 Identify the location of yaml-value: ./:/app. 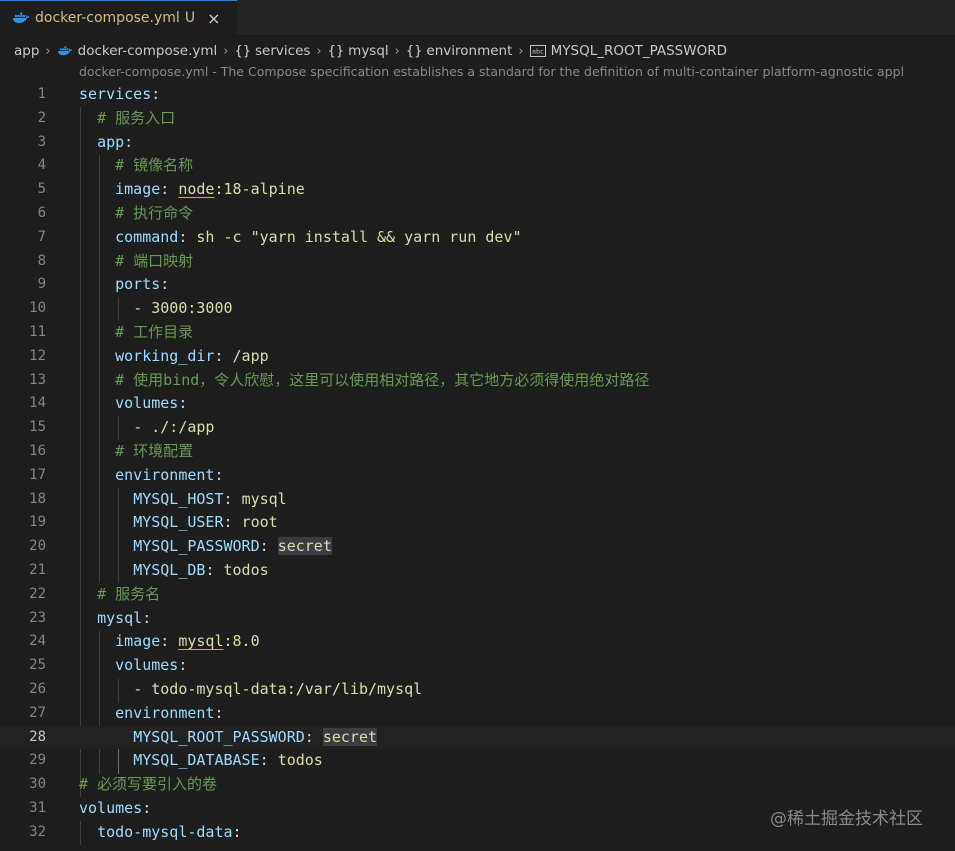
(183, 427).